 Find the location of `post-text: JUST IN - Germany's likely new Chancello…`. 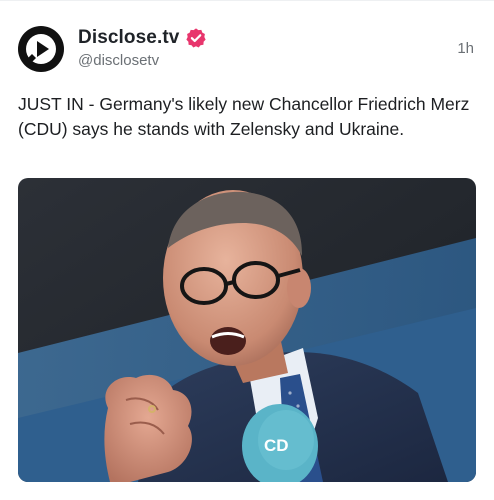

post-text: JUST IN - Germany's likely new Chancello… is located at coordinates (244, 116).